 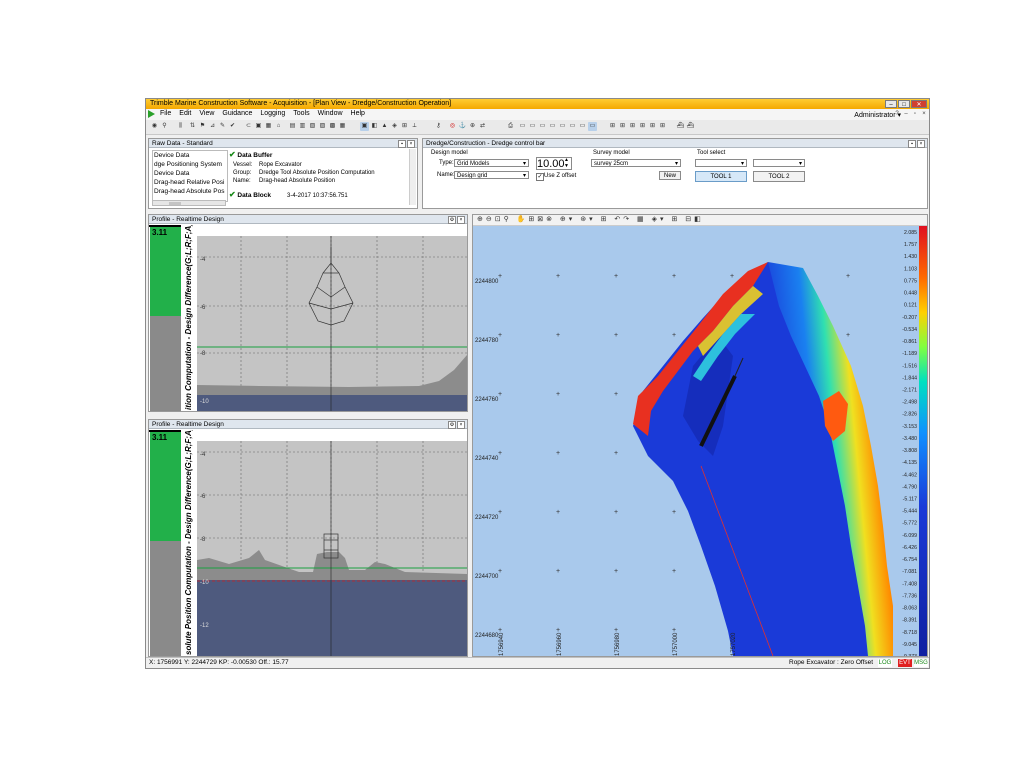 What do you see at coordinates (590, 219) in the screenshot?
I see `plan-view-tool-icons: ⊕⊖⊡⚲ ✋⊞⊠⊗ ⊕▾ ⊛▾ ⊞ ↶↷ ▦ ◈▾ ⊞ ⊟◧` at bounding box center [590, 219].